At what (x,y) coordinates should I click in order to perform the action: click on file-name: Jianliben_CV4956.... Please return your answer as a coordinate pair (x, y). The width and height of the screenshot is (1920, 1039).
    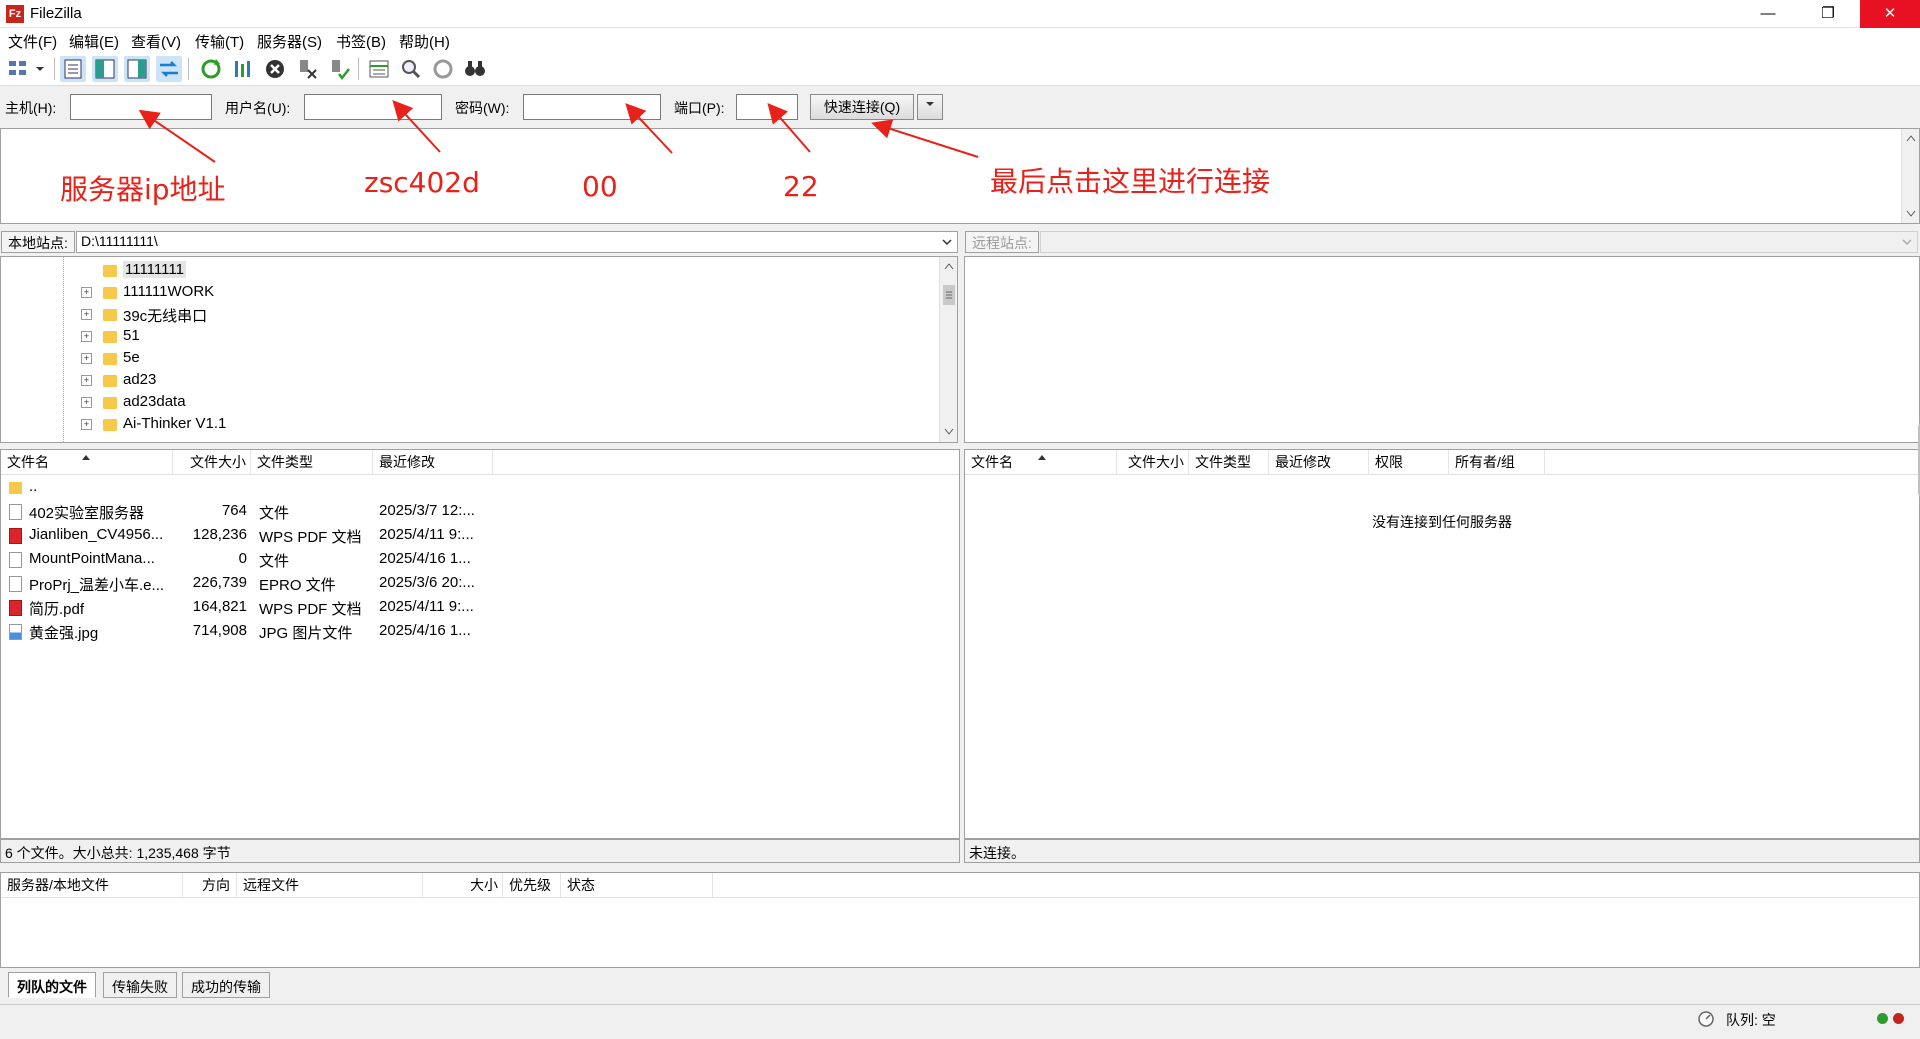
    Looking at the image, I should click on (96, 534).